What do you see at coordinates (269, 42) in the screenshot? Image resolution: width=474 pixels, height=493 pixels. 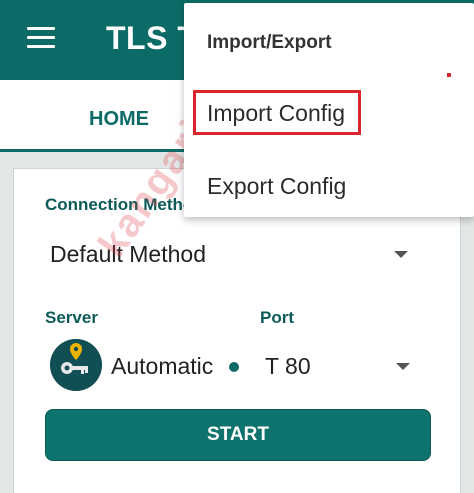 I see `menu-header: Import/Export` at bounding box center [269, 42].